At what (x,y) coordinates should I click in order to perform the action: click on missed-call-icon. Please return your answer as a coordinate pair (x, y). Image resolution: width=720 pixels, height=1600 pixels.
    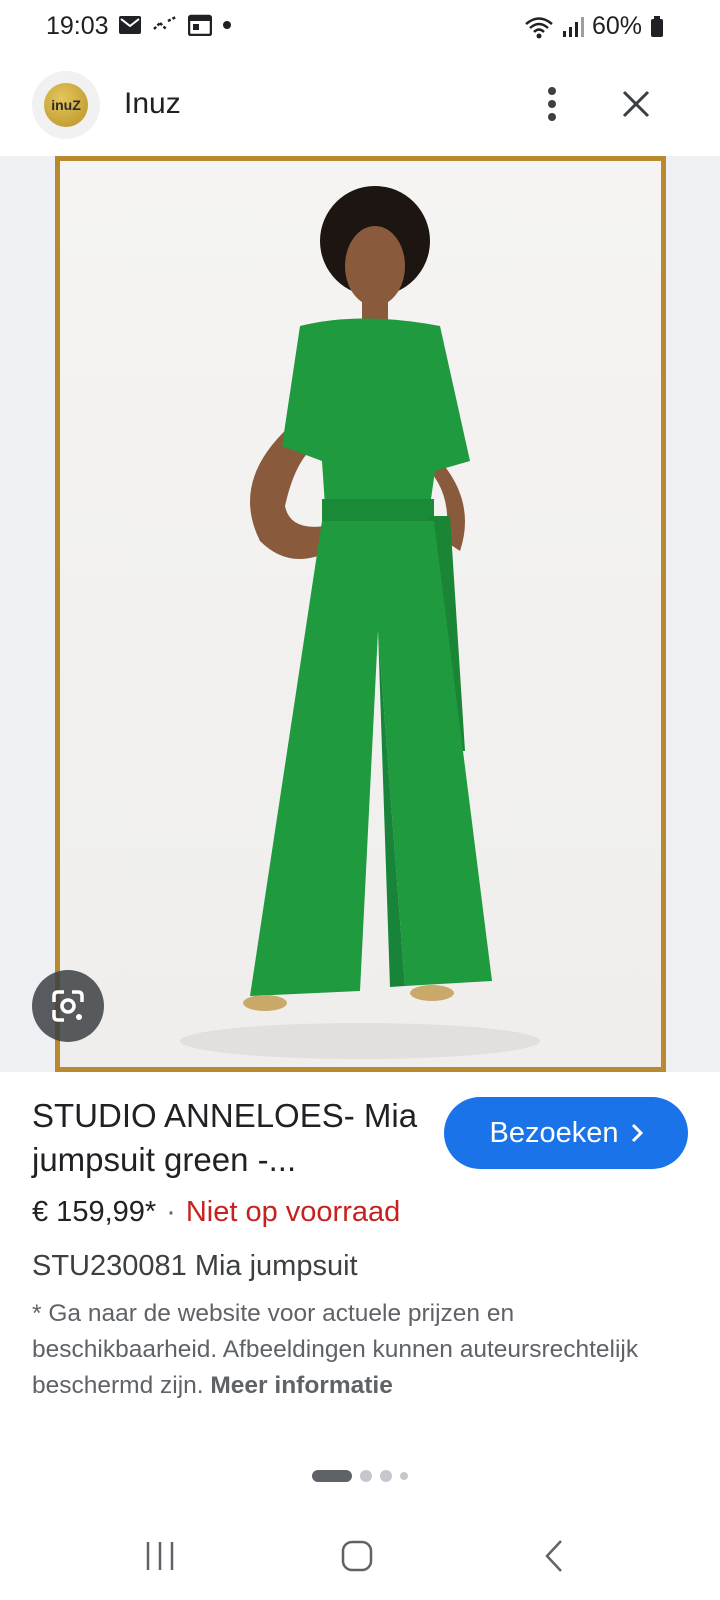
    Looking at the image, I should click on (165, 22).